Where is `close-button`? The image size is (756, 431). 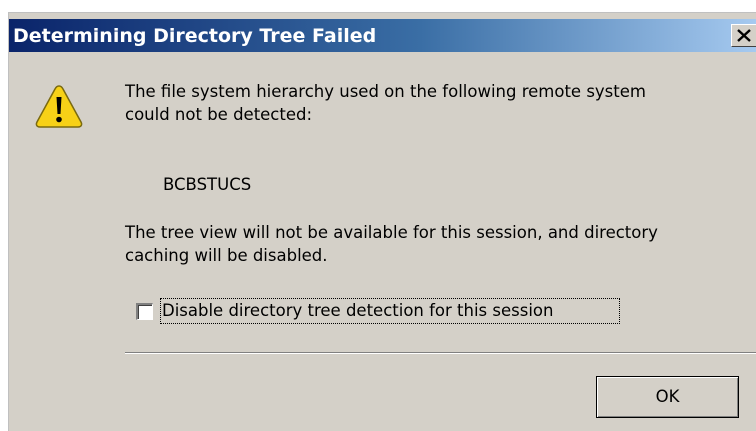 close-button is located at coordinates (743, 35).